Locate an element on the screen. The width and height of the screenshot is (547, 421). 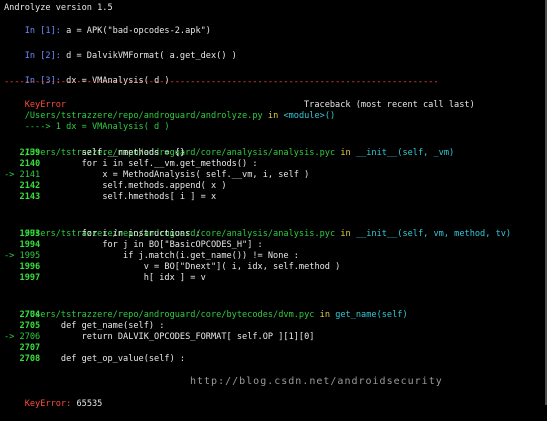
frame2-line: 2139 self.__nmethods = {} is located at coordinates (95, 153).